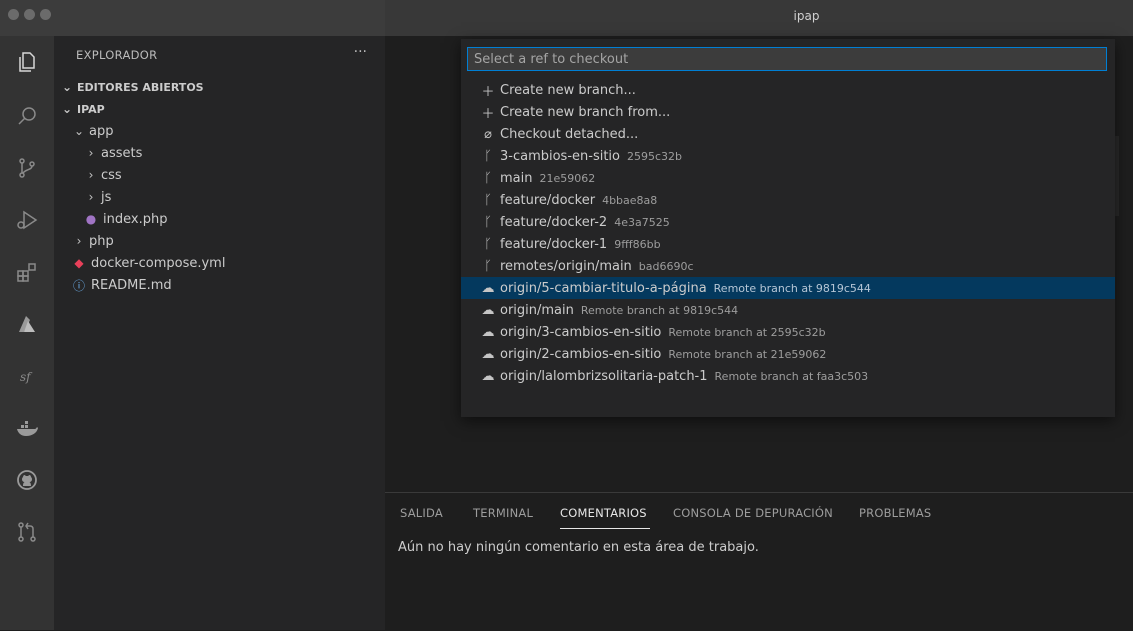  I want to click on panel-tab: SALIDA, so click(421, 513).